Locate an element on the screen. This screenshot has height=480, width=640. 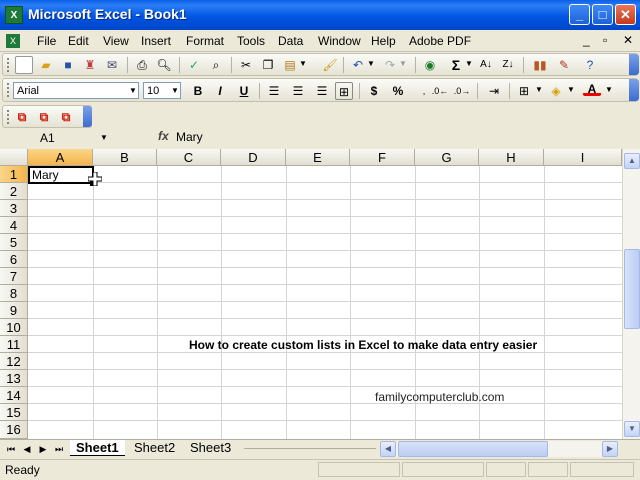
column-header-i: I is located at coordinates (583, 157).